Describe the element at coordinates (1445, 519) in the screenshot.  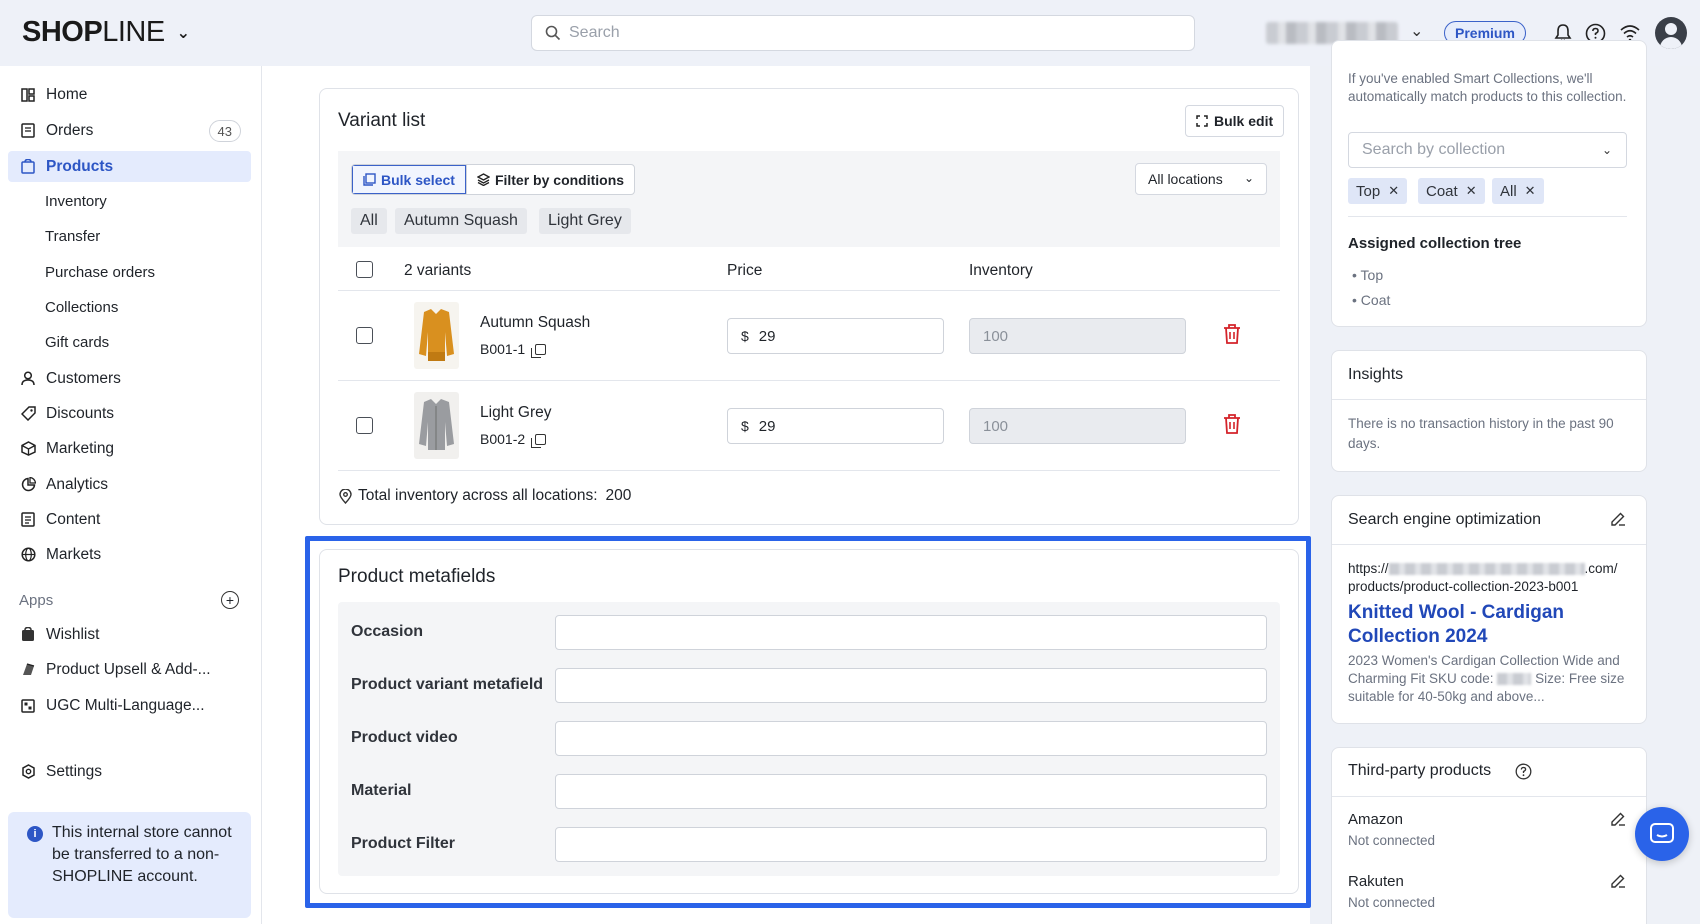
I see `seo-title: Search engine optimization` at that location.